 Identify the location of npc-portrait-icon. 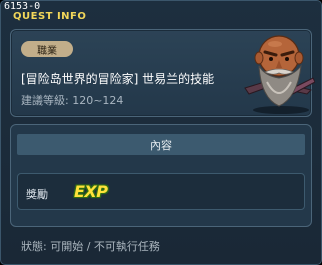
(279, 74).